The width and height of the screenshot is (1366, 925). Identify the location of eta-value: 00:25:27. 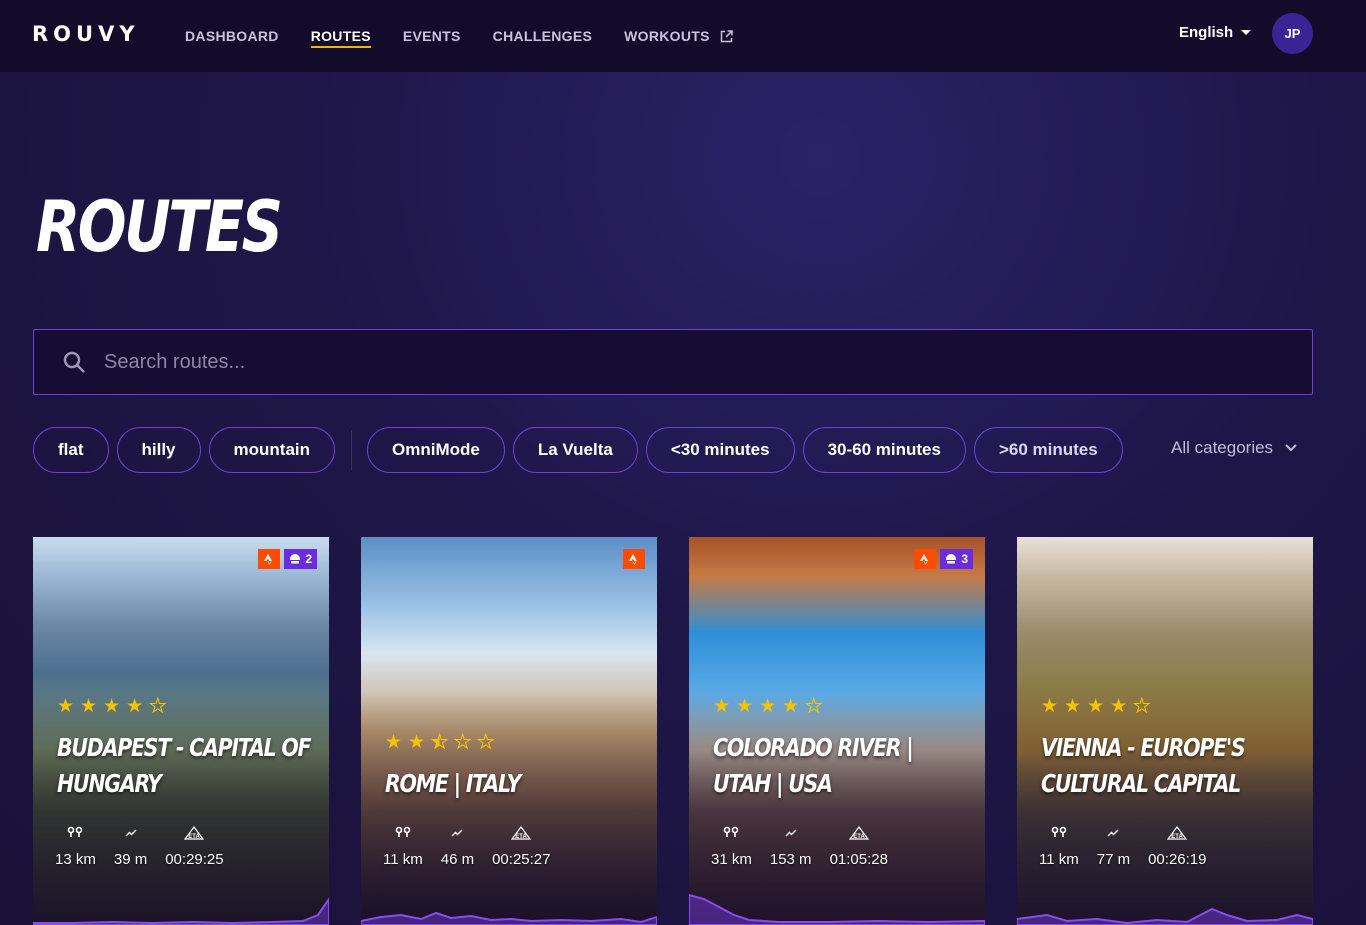
(521, 859).